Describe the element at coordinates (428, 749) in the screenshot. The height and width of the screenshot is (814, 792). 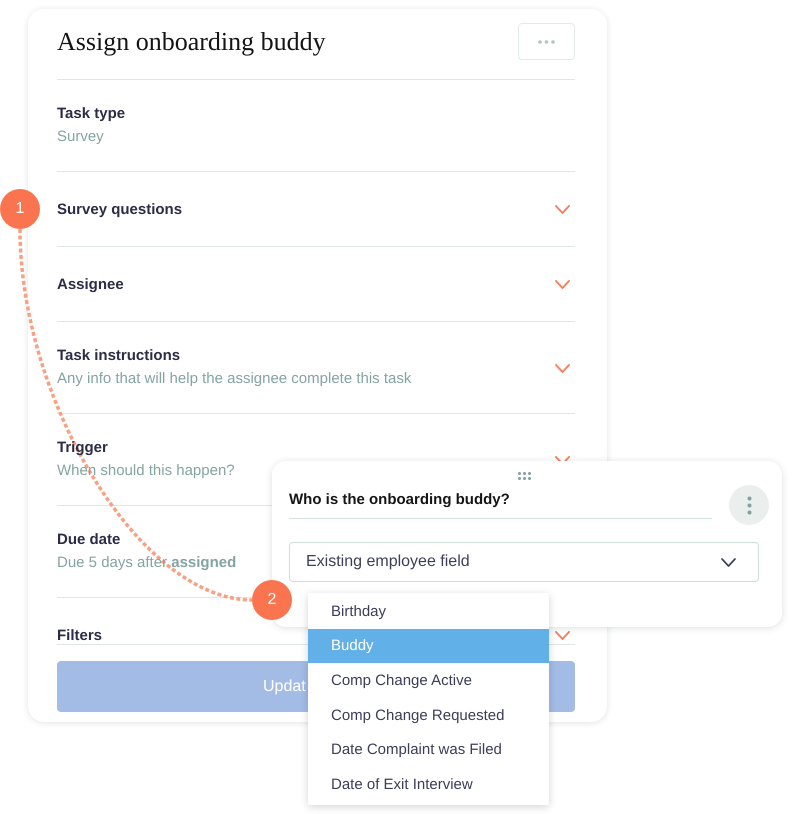
I see `menu-item: Date Complaint was Filed` at that location.